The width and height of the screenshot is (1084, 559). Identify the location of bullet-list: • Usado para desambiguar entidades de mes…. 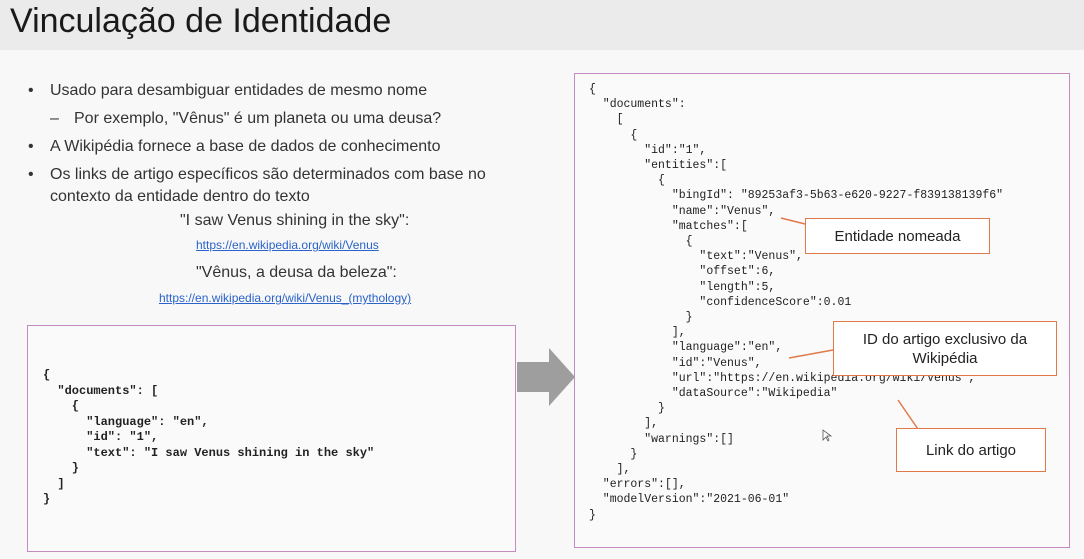
(257, 144).